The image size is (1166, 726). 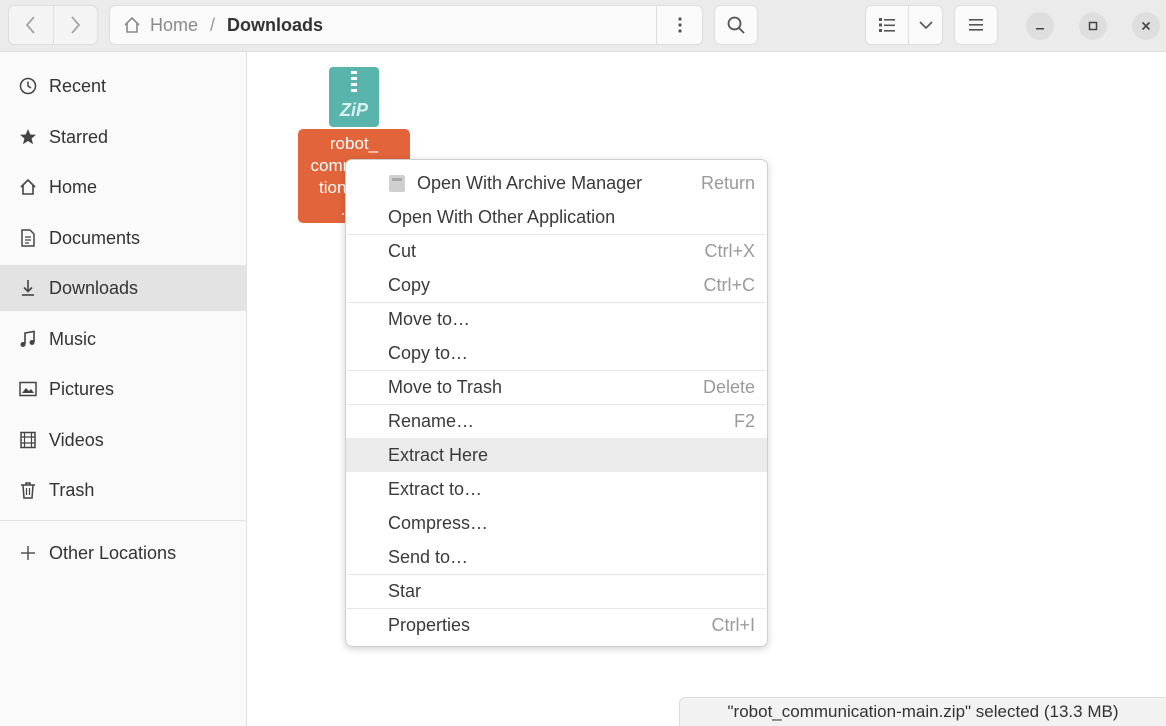 I want to click on sidebar-item-label: Music, so click(x=73, y=338).